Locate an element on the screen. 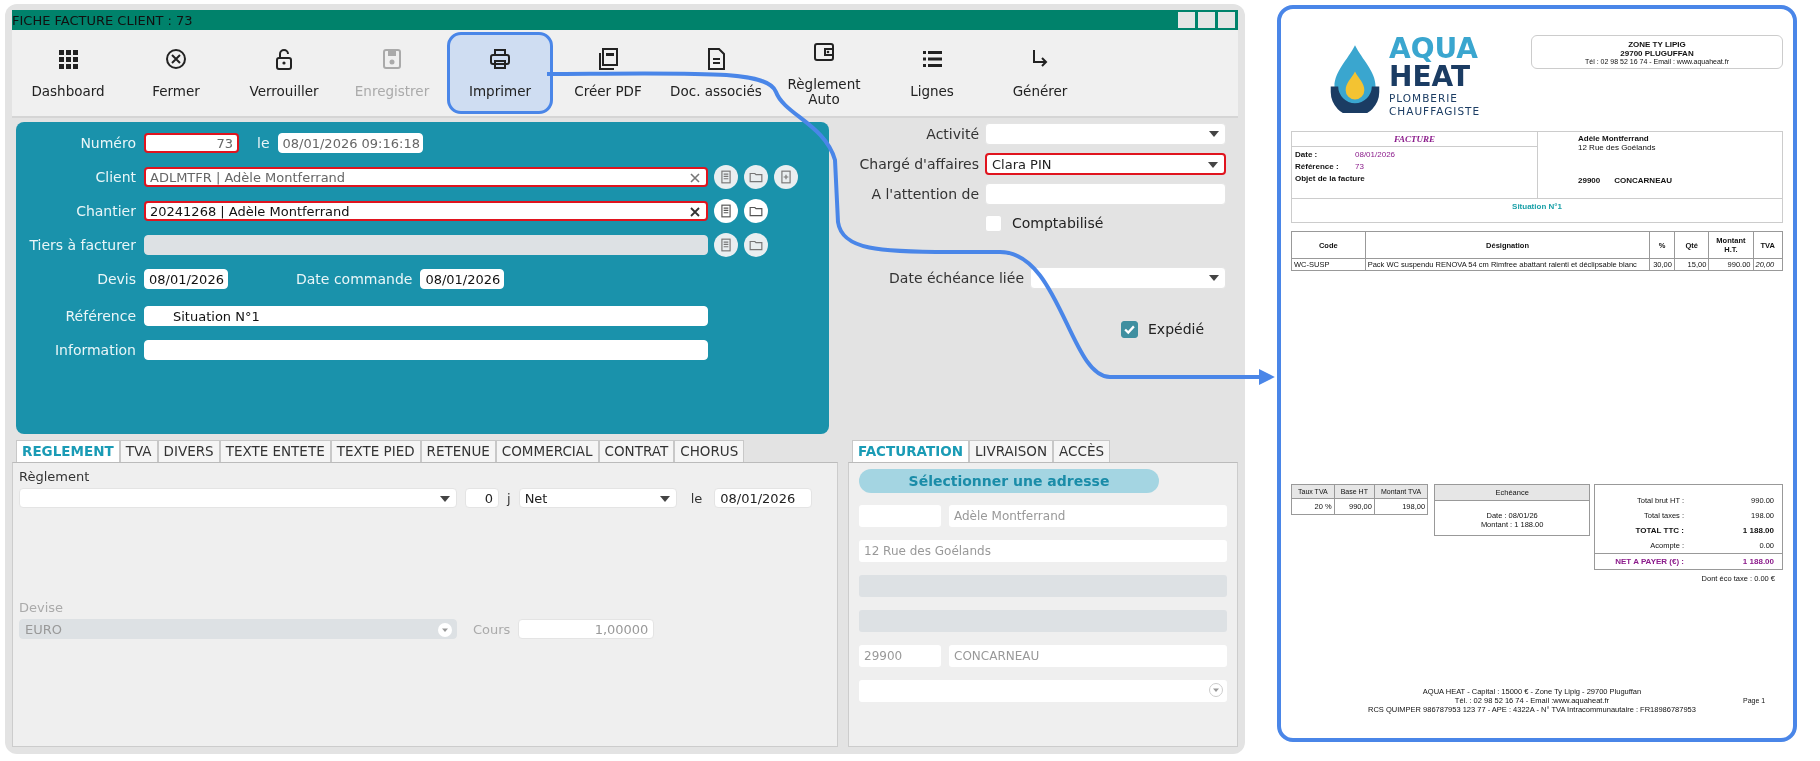  document-title: FACTURE is located at coordinates (1414, 139).